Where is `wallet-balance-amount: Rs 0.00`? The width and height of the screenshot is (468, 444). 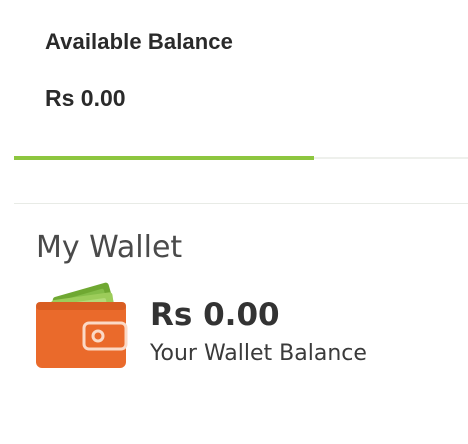 wallet-balance-amount: Rs 0.00 is located at coordinates (215, 315).